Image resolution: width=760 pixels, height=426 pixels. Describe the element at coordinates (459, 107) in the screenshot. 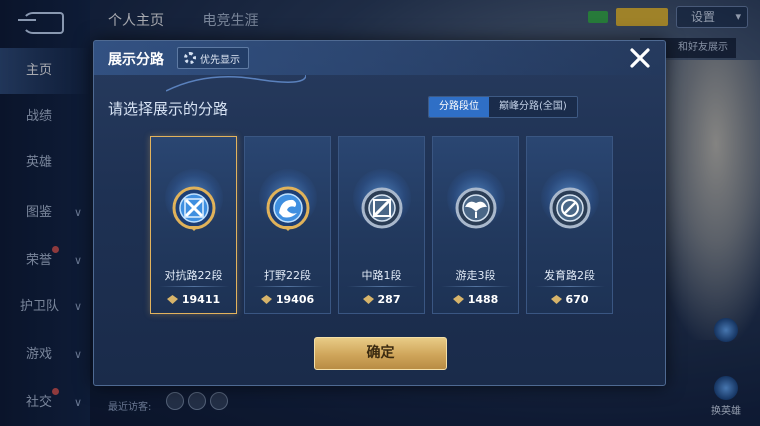

I see `tab-lane-rank: 分路段位` at that location.